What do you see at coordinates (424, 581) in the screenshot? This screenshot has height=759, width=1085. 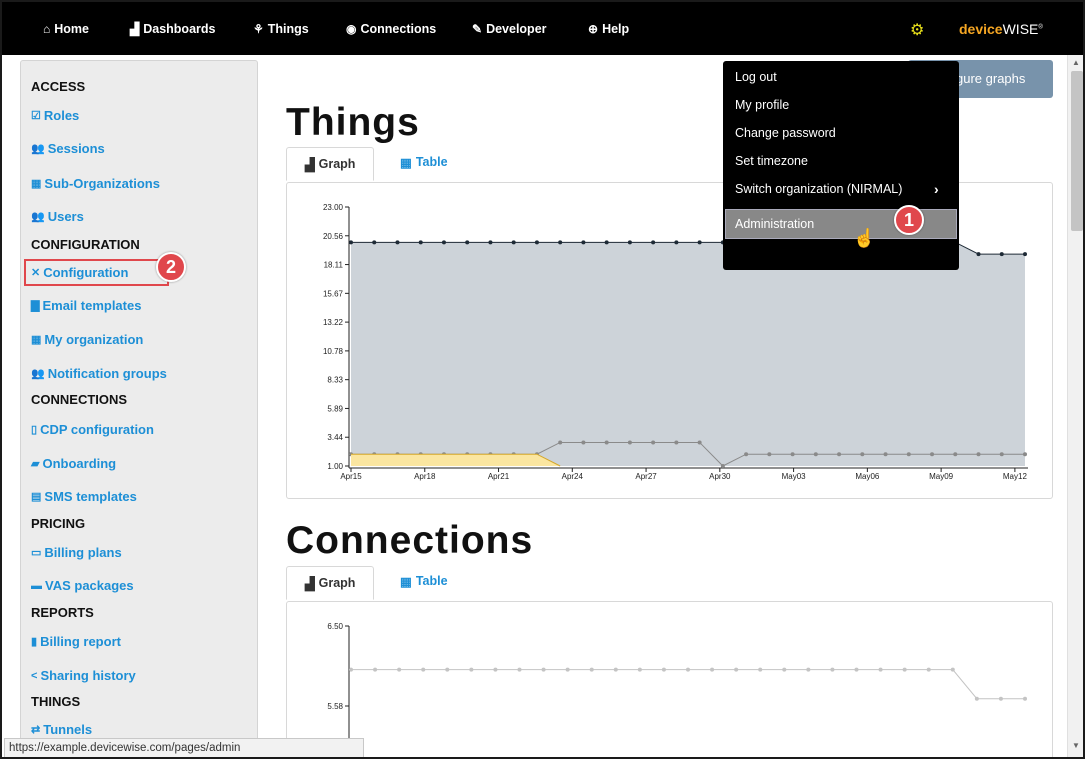 I see `connections-tab-table: ▦ Table` at bounding box center [424, 581].